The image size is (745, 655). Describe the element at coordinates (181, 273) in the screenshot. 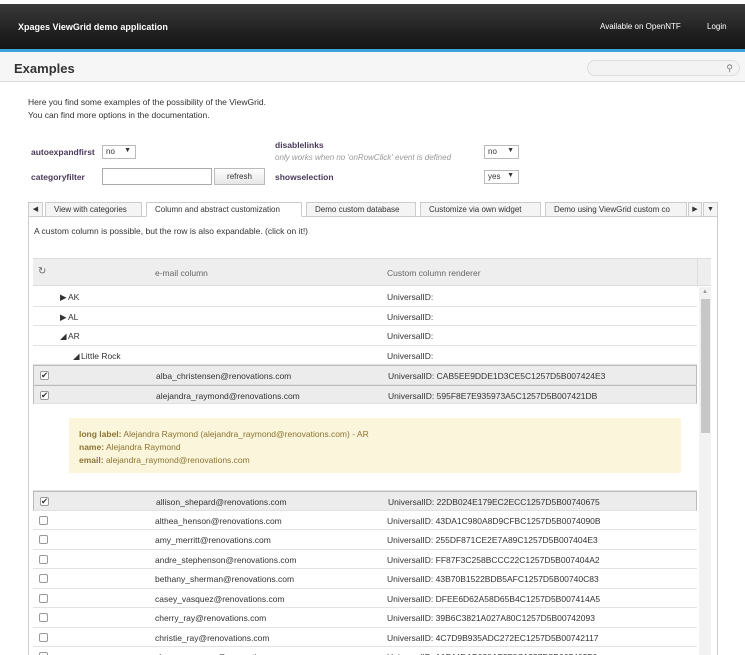

I see `column-header-email: e-mail column` at that location.